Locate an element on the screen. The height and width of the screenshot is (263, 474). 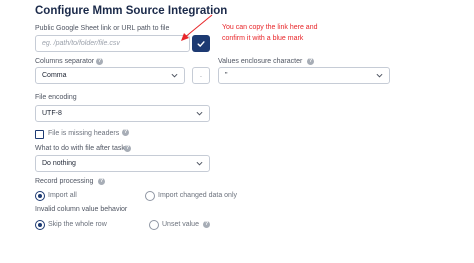
invalid-behavior-label: Invalid column value behavior is located at coordinates (81, 209).